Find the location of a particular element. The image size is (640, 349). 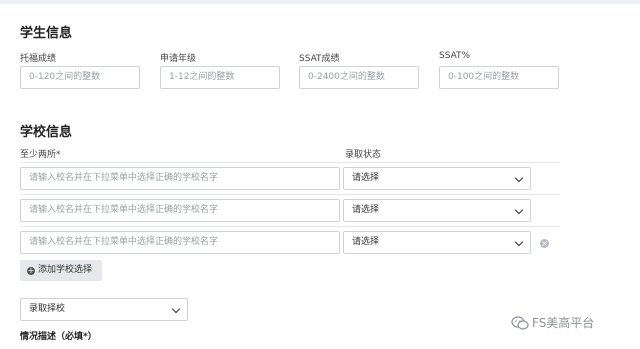

school-column-label: 至少两所* is located at coordinates (40, 155).